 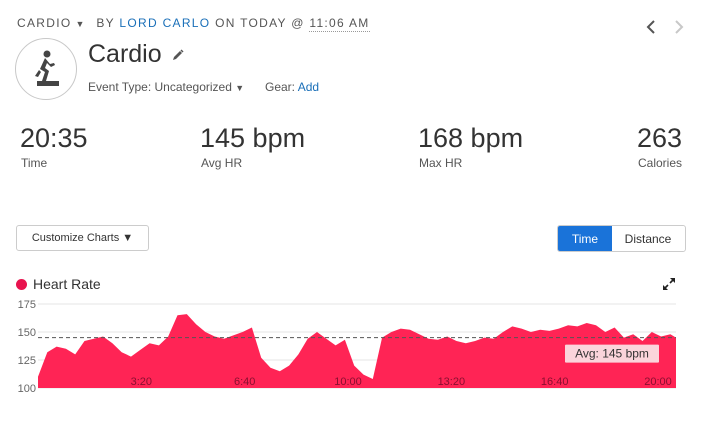 I want to click on expand-icon, so click(x=669, y=286).